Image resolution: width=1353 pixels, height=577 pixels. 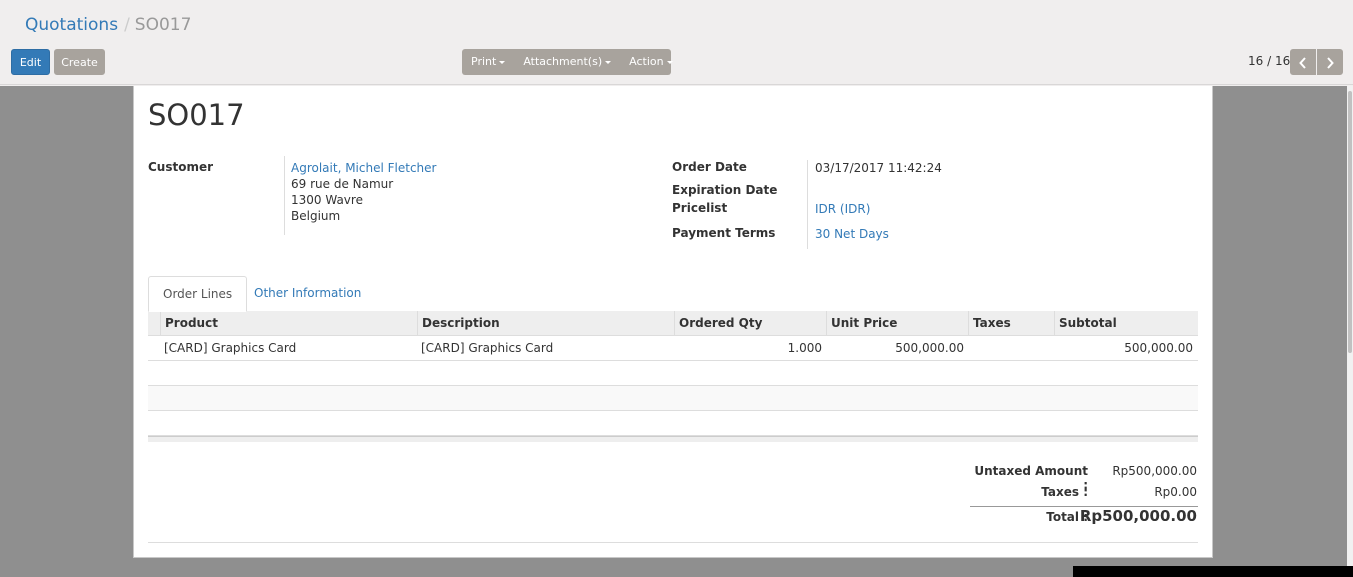 I want to click on pager-value: 16 / 16, so click(x=1269, y=61).